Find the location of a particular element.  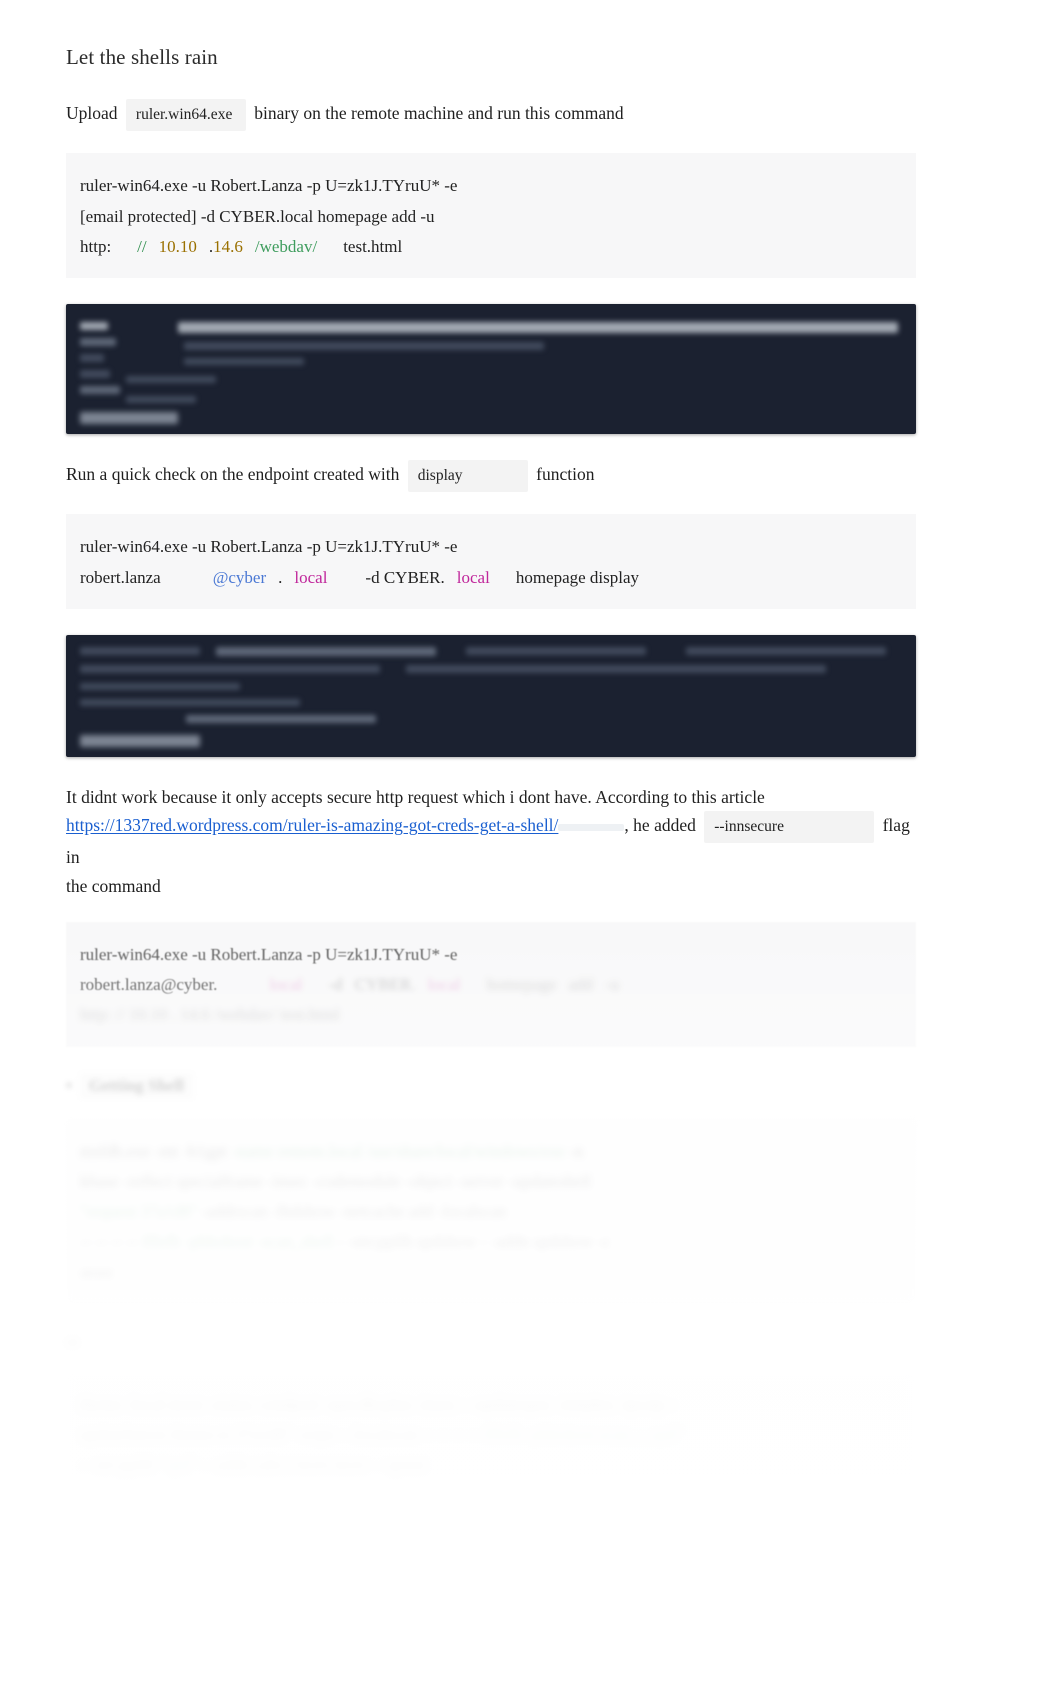

intro-text-before: Upload is located at coordinates (92, 113).